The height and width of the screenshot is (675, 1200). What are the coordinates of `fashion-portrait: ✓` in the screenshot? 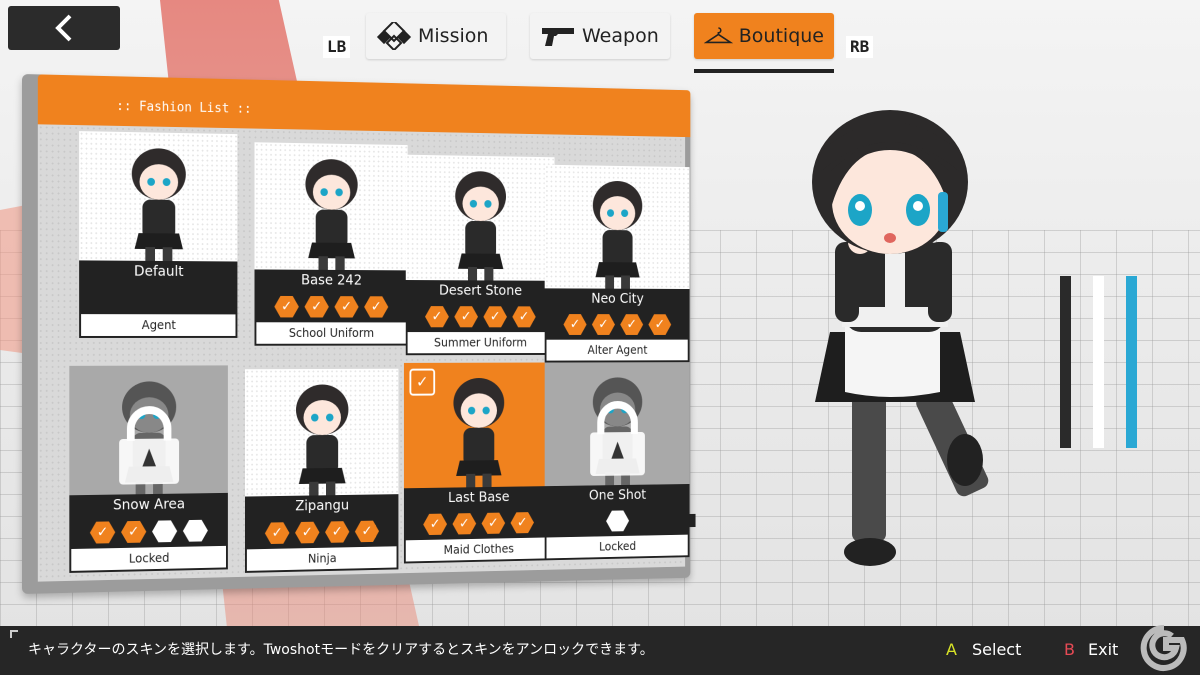 It's located at (478, 431).